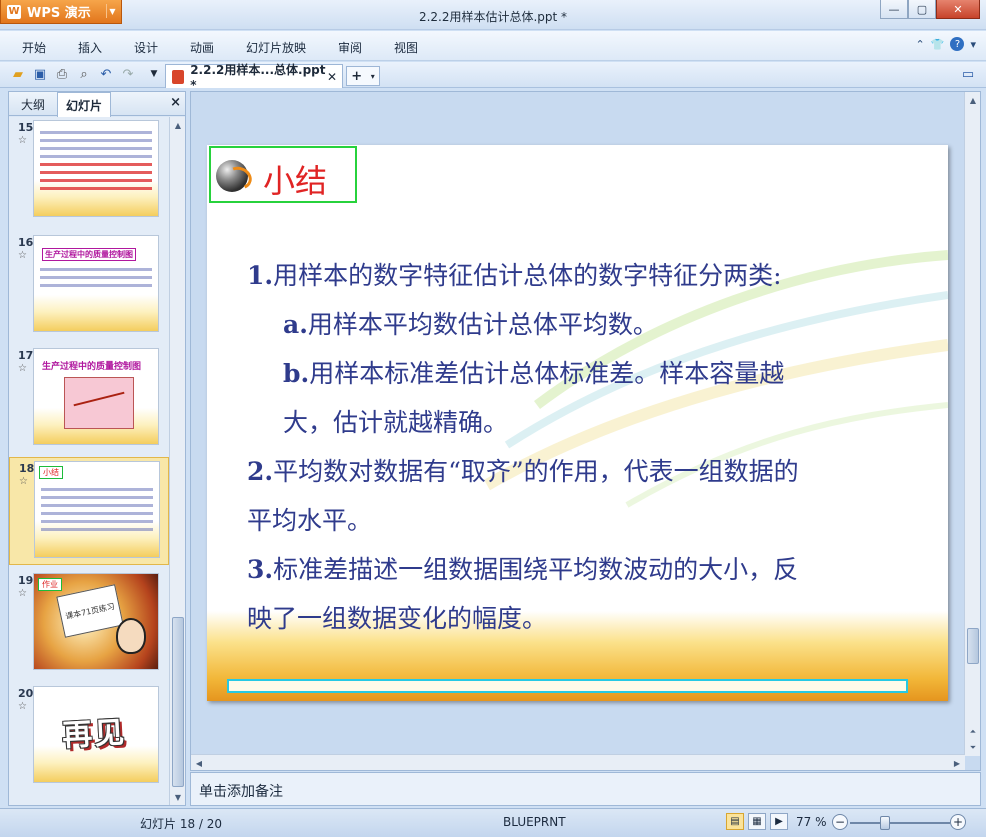 This screenshot has width=986, height=837. I want to click on tab-outline: 大纲, so click(33, 104).